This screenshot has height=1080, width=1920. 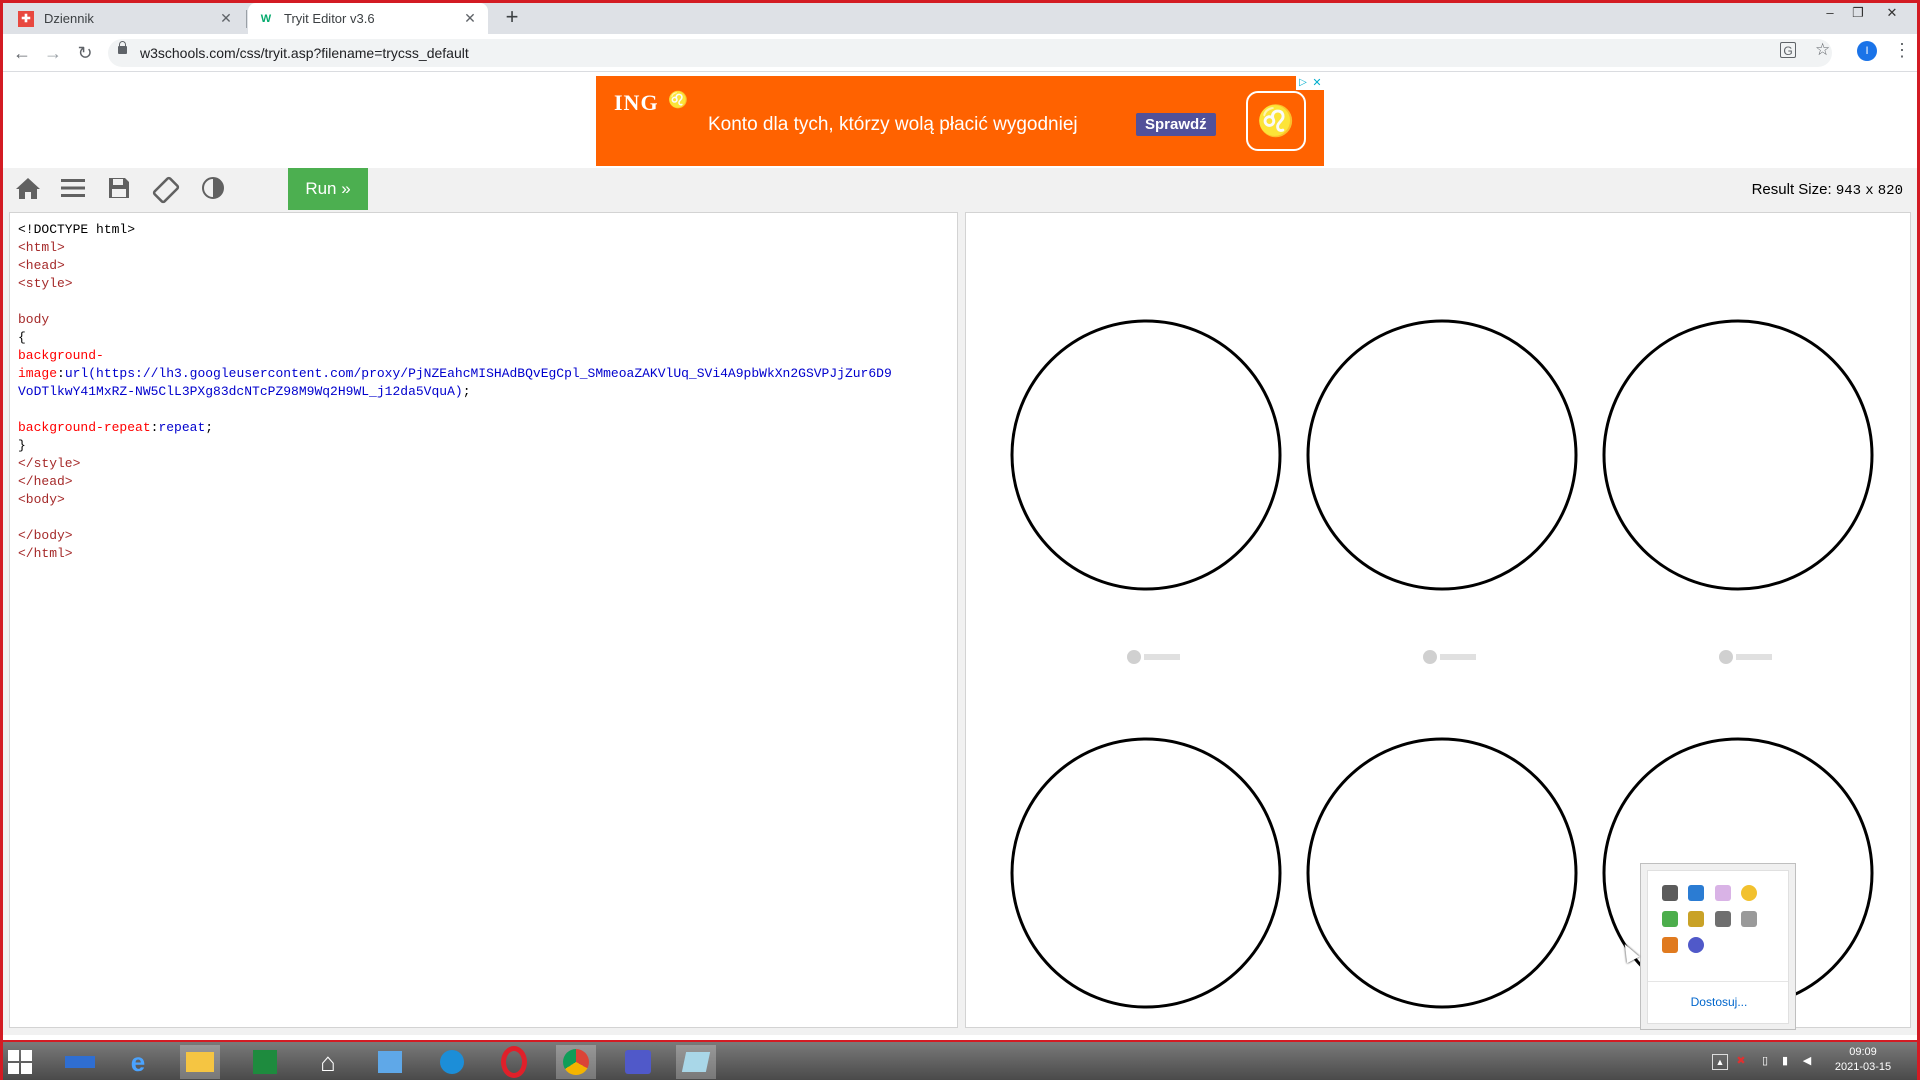 I want to click on reload-icon: ↻, so click(x=85, y=53).